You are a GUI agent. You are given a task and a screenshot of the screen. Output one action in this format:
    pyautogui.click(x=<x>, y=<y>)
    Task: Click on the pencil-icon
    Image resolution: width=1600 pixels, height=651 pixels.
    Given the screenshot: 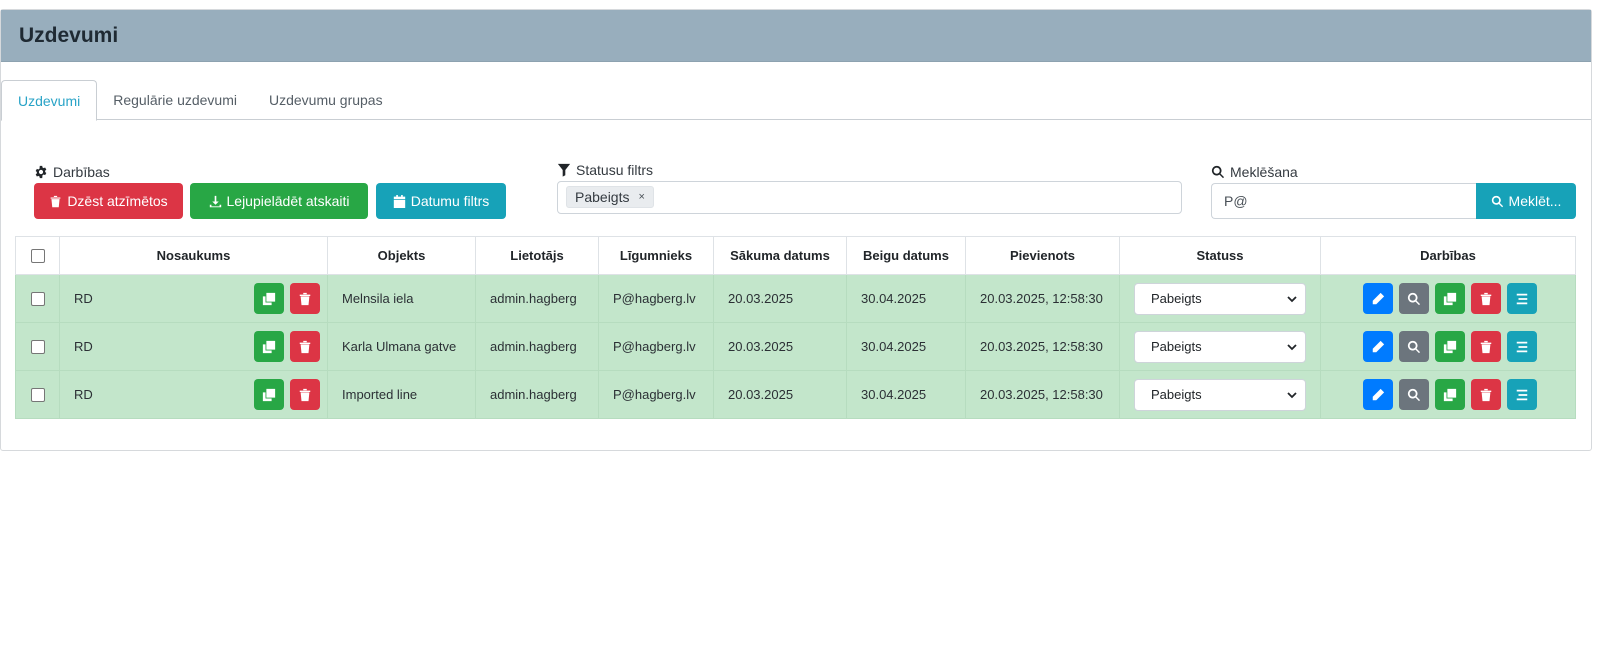 What is the action you would take?
    pyautogui.click(x=1378, y=394)
    